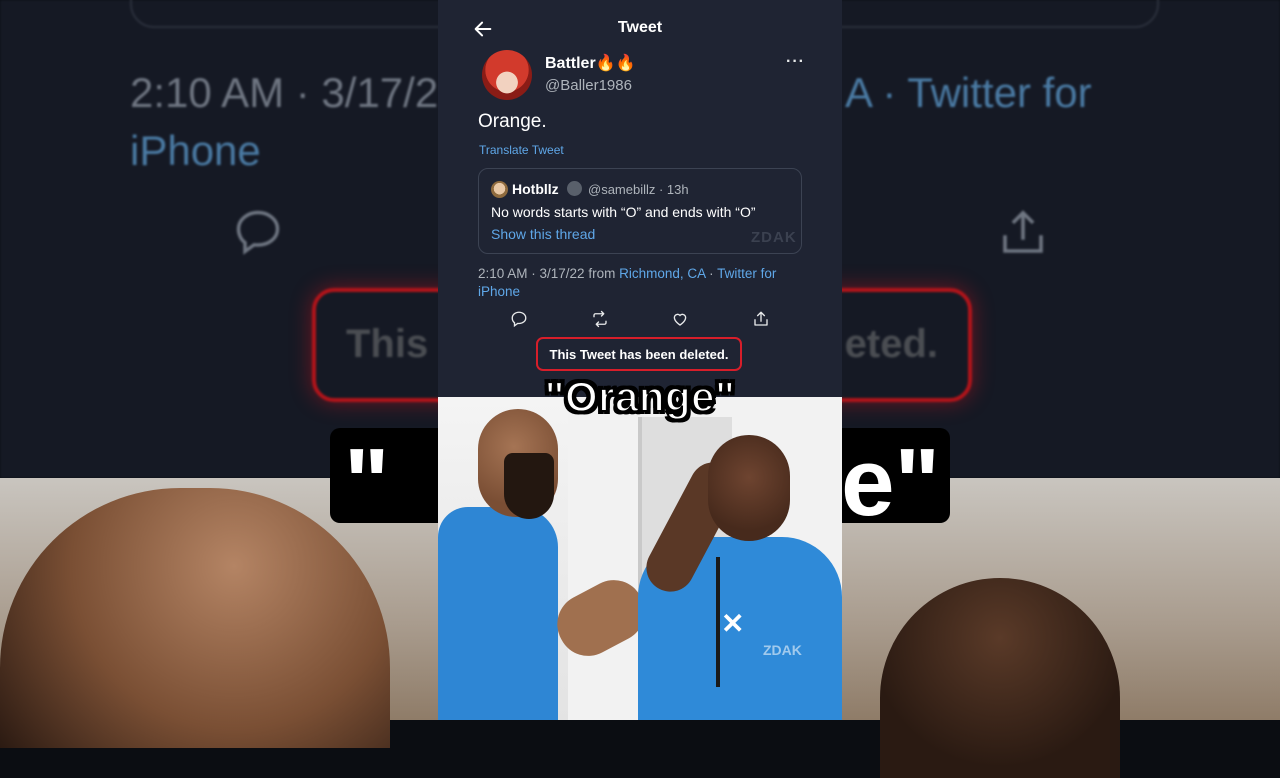 The image size is (1280, 778). What do you see at coordinates (890, 476) in the screenshot?
I see `background-caption-right: e"` at bounding box center [890, 476].